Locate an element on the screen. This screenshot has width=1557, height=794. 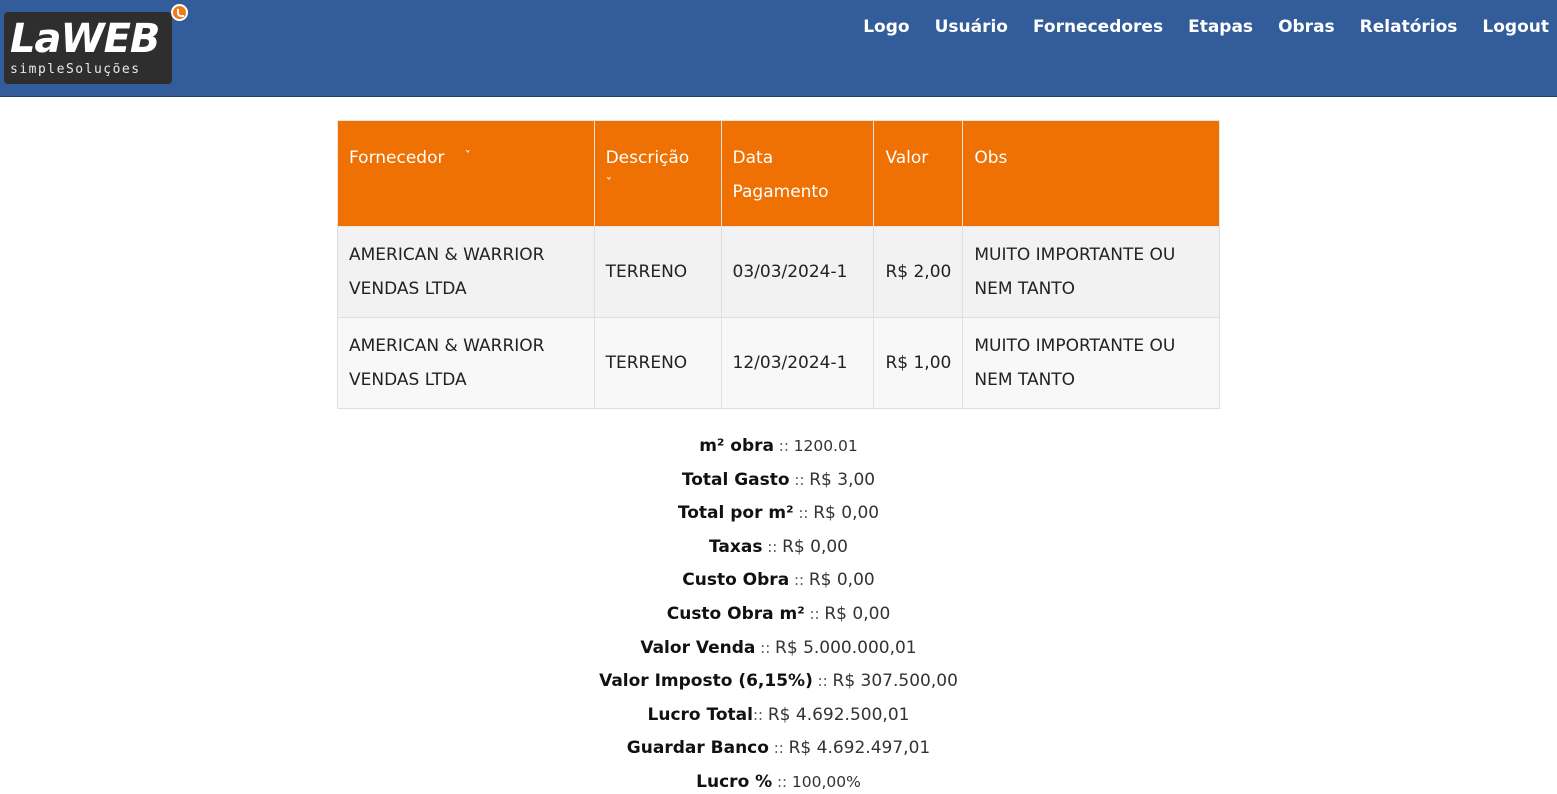
col-header-fornecedor-label: Fornecedor is located at coordinates (397, 158).